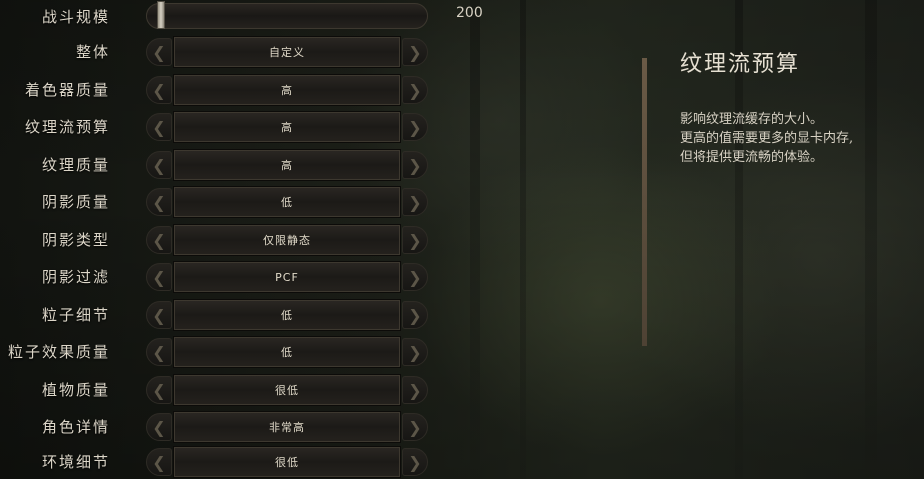 The height and width of the screenshot is (479, 924). I want to click on setting-value: PCF, so click(287, 277).